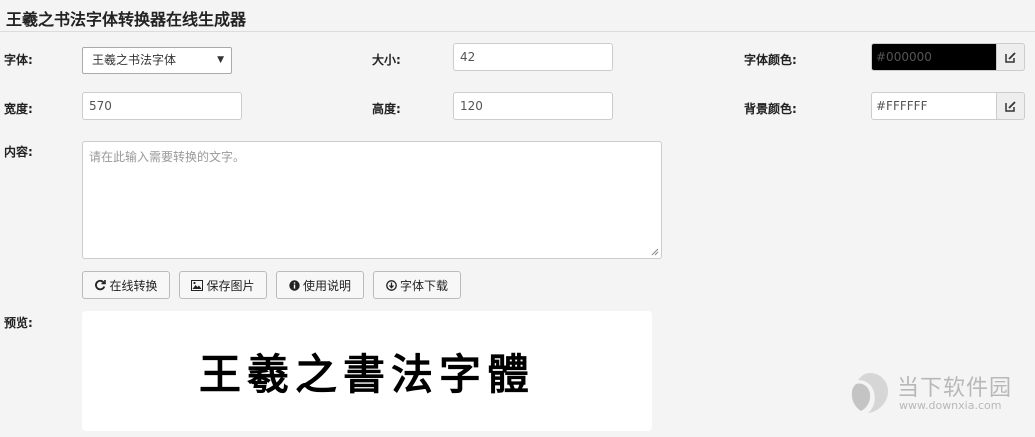  I want to click on size-label: 大小:, so click(386, 60).